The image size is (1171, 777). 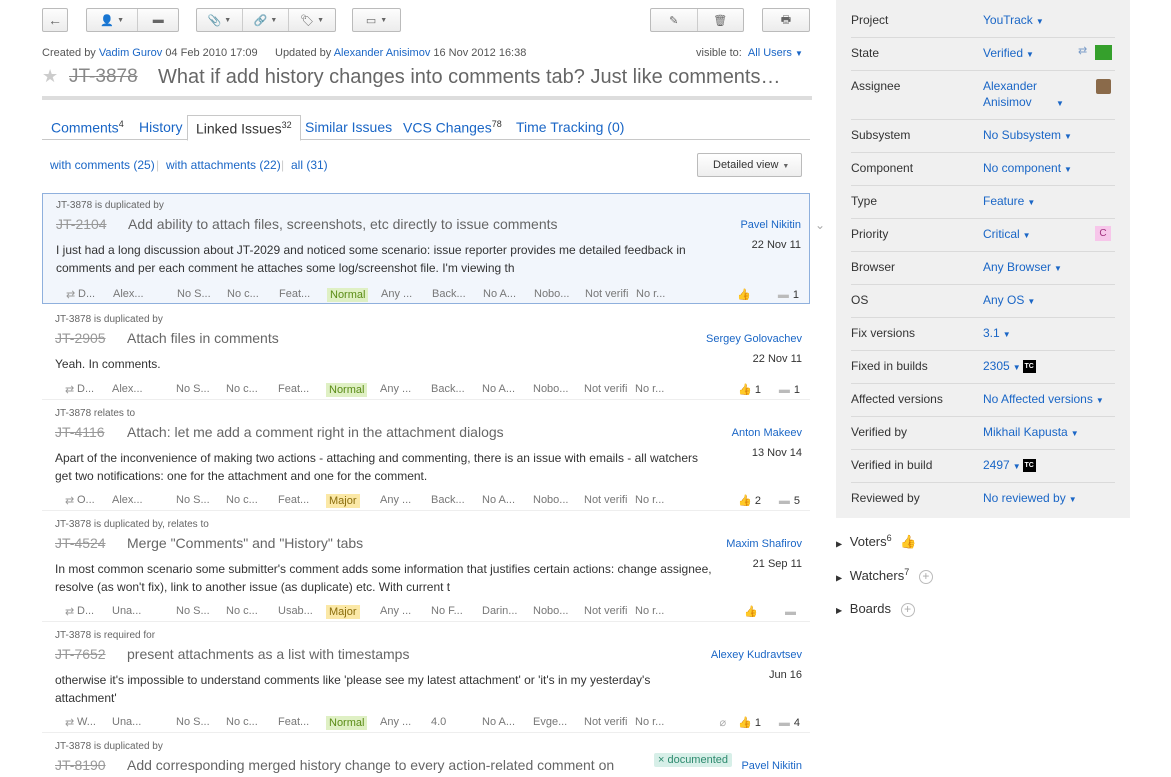 I want to click on field-value-select: No component ▼, so click(x=1027, y=169).